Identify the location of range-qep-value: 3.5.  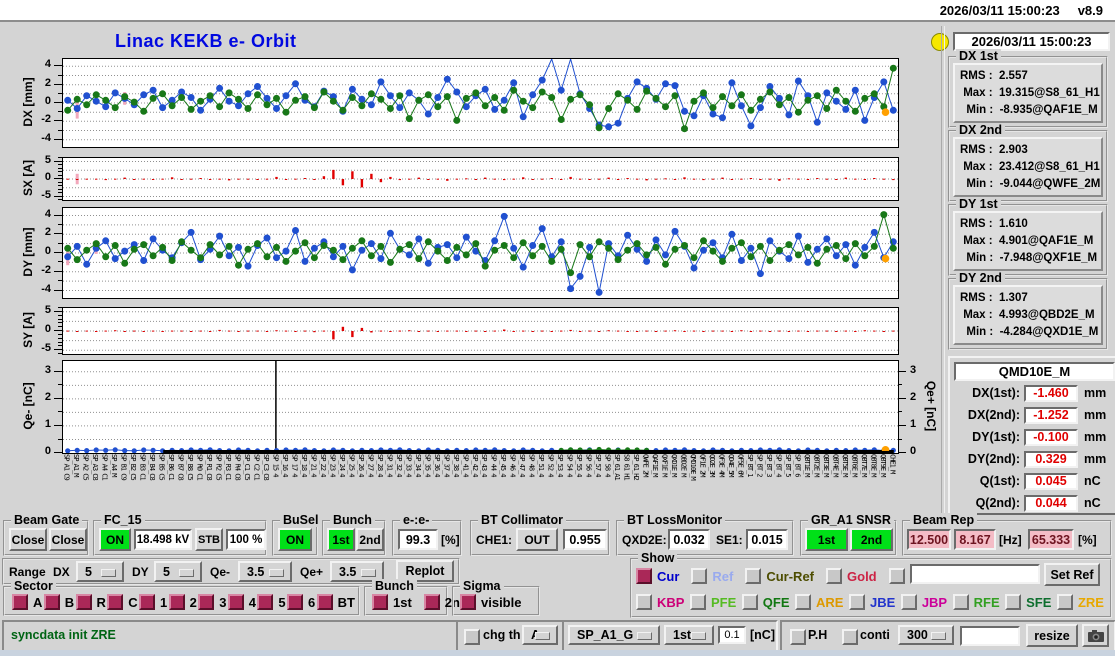
(348, 571).